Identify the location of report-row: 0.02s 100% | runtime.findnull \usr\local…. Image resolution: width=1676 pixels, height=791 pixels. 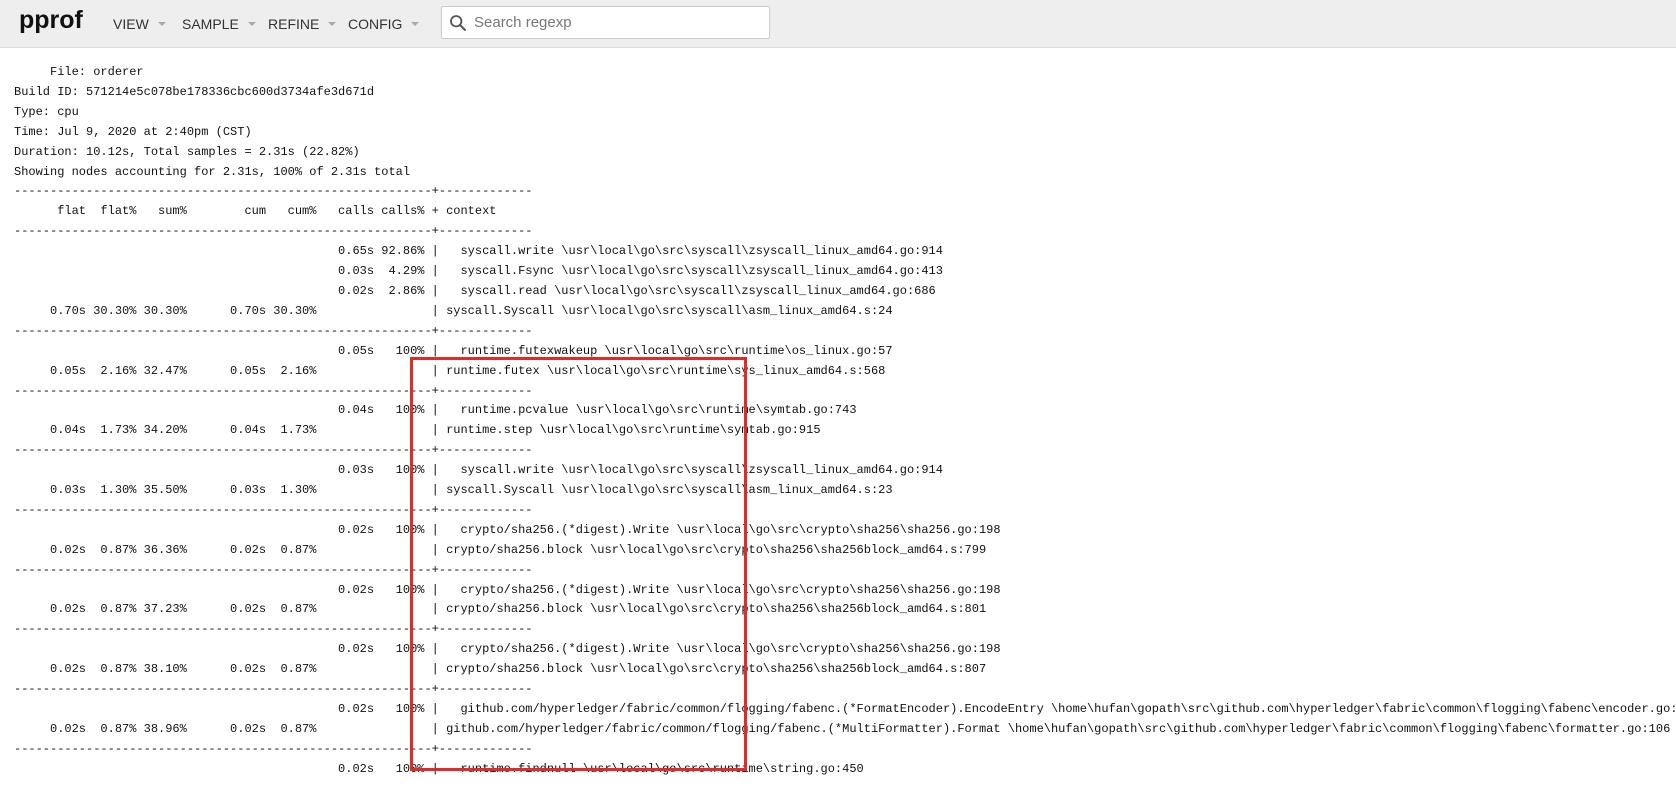
(439, 768).